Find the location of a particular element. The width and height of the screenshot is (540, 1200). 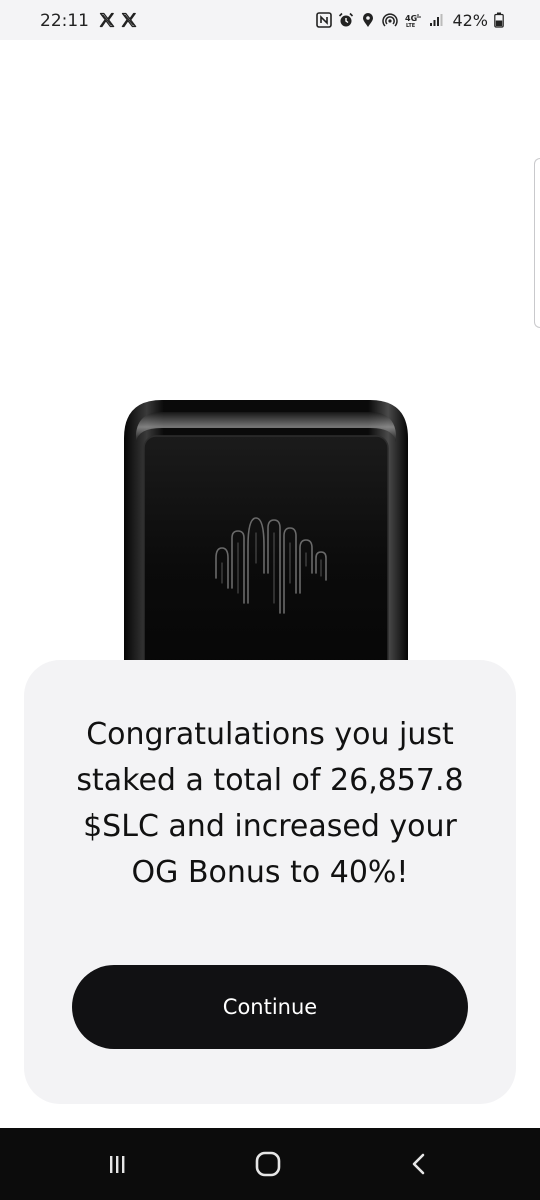

navigation-bar is located at coordinates (270, 1164).